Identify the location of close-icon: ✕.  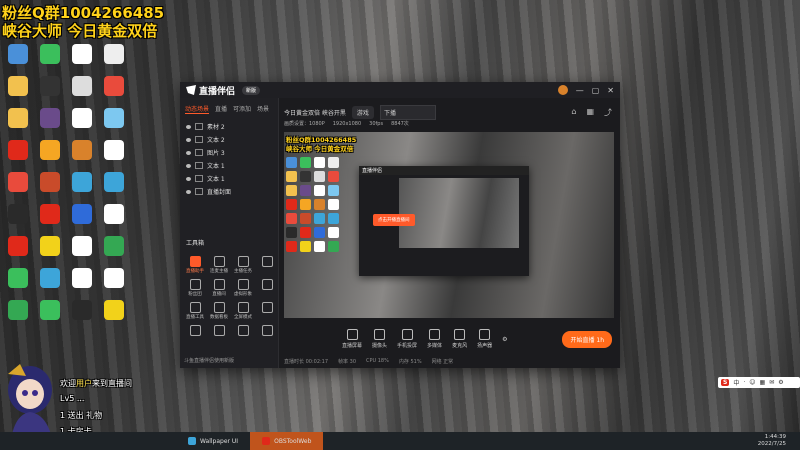
(610, 90).